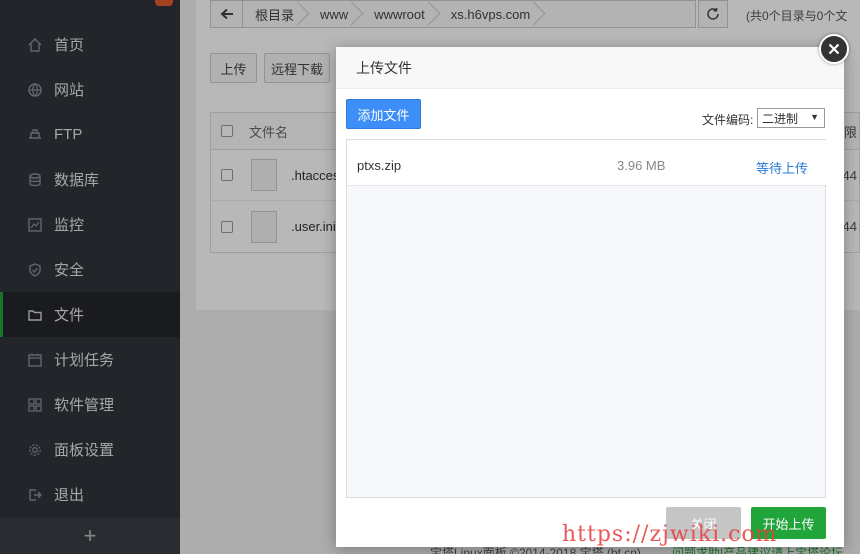  What do you see at coordinates (670, 534) in the screenshot?
I see `watermark-text: https://zjwiki.com` at bounding box center [670, 534].